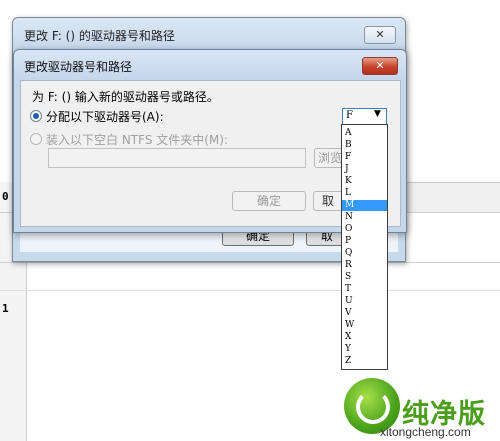  I want to click on chevron-down-icon: ▼, so click(377, 114).